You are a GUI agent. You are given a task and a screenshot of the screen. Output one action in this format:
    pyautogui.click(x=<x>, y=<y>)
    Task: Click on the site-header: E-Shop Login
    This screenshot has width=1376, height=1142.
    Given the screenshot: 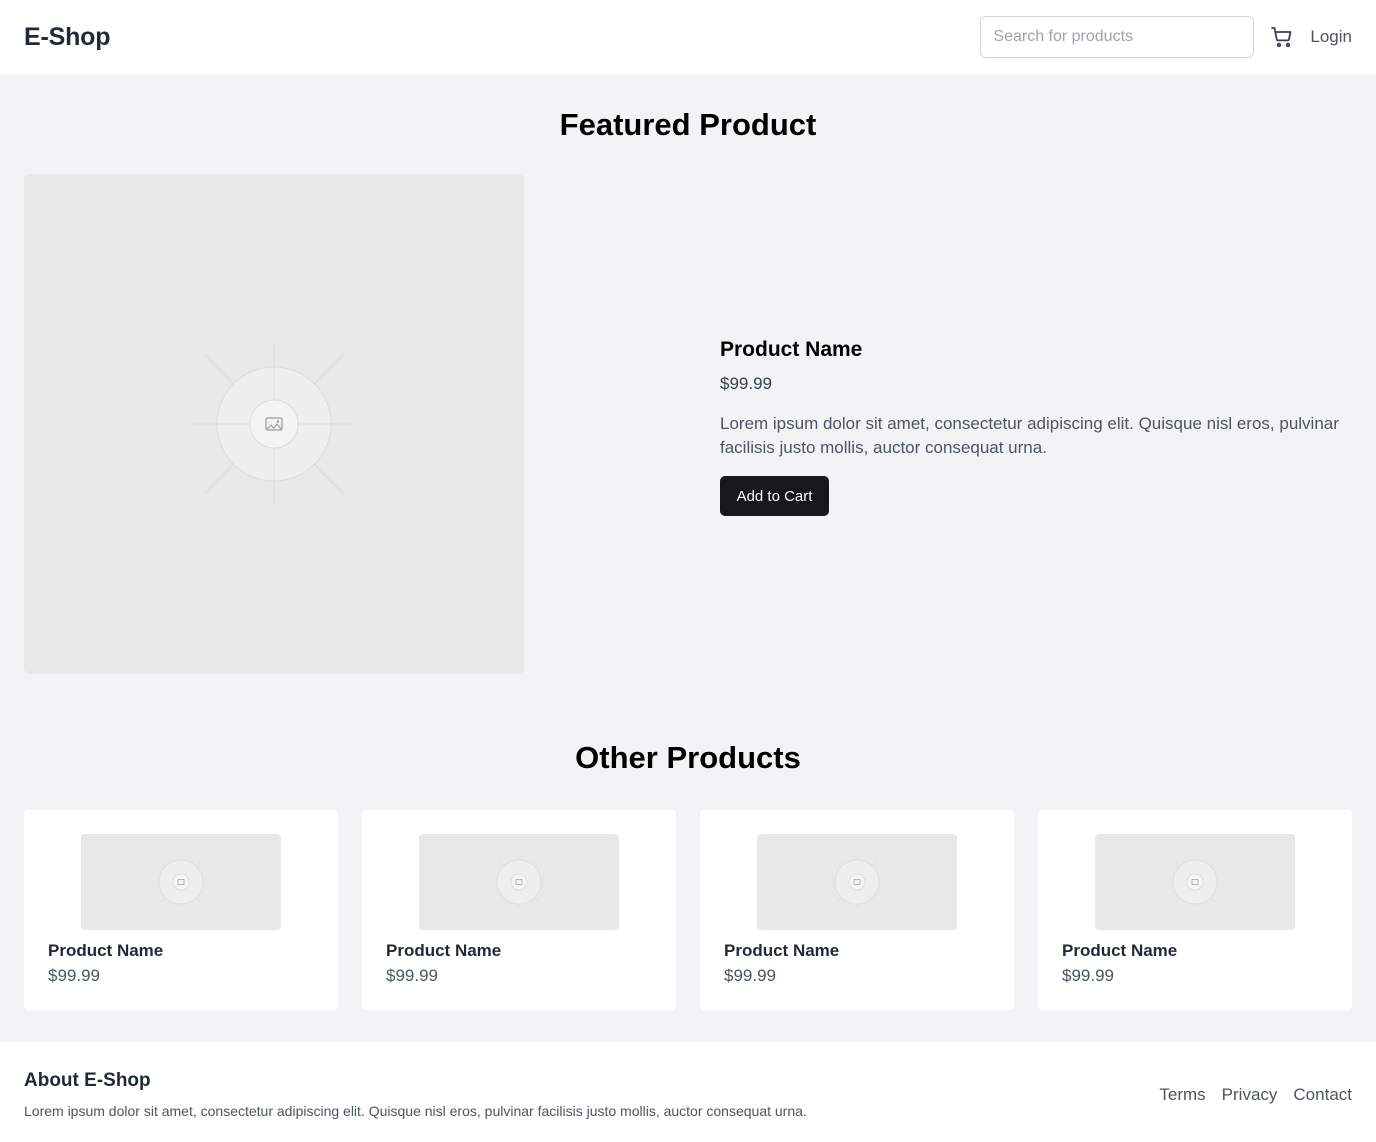 What is the action you would take?
    pyautogui.click(x=688, y=37)
    